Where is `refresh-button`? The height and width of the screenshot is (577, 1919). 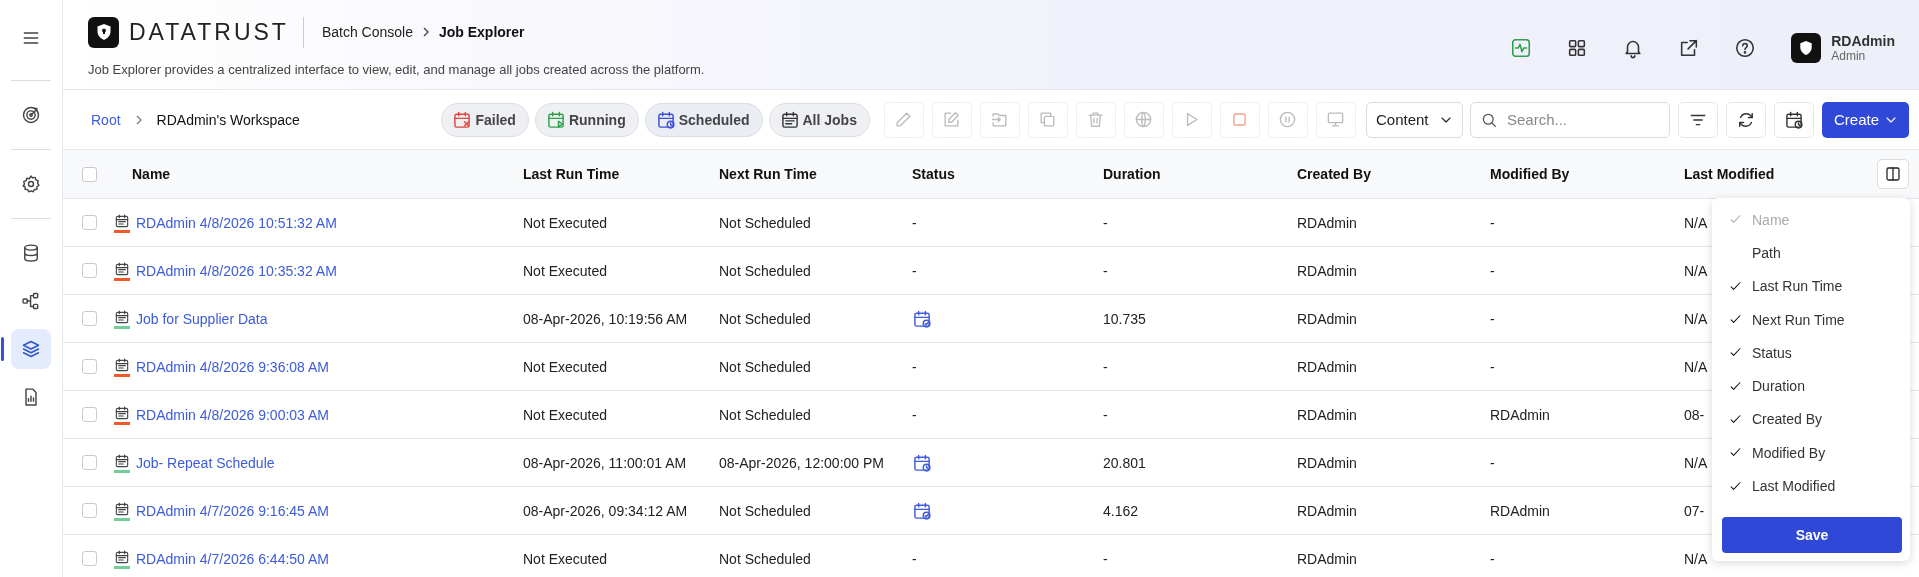
refresh-button is located at coordinates (1745, 119).